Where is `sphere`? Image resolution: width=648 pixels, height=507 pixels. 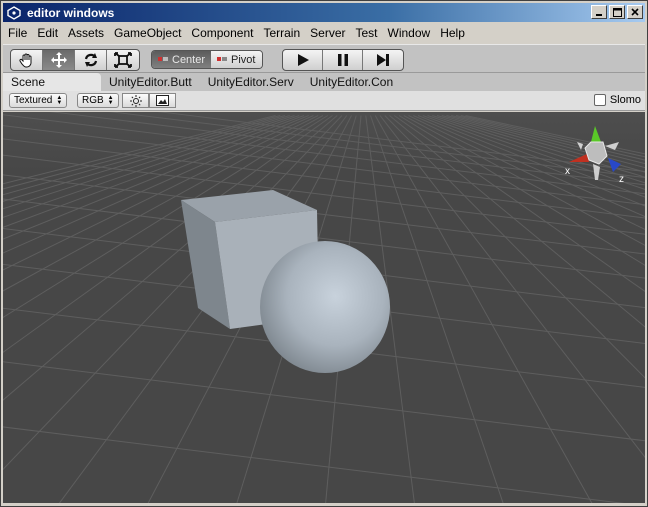
sphere is located at coordinates (325, 307).